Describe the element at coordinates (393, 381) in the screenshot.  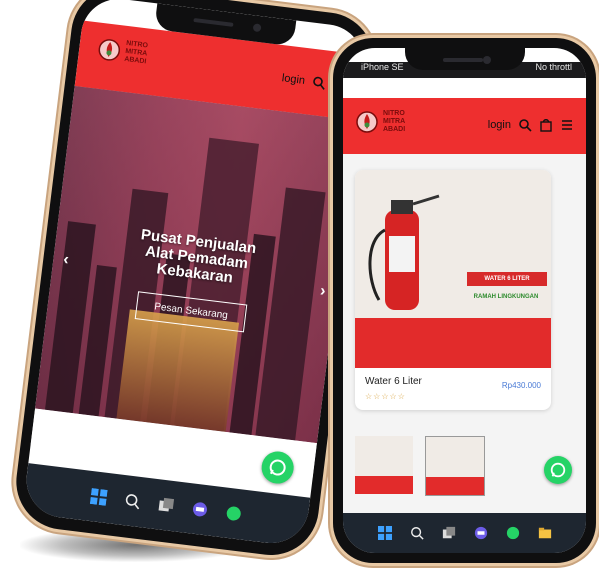
I see `product-name: Water 6 Liter` at that location.